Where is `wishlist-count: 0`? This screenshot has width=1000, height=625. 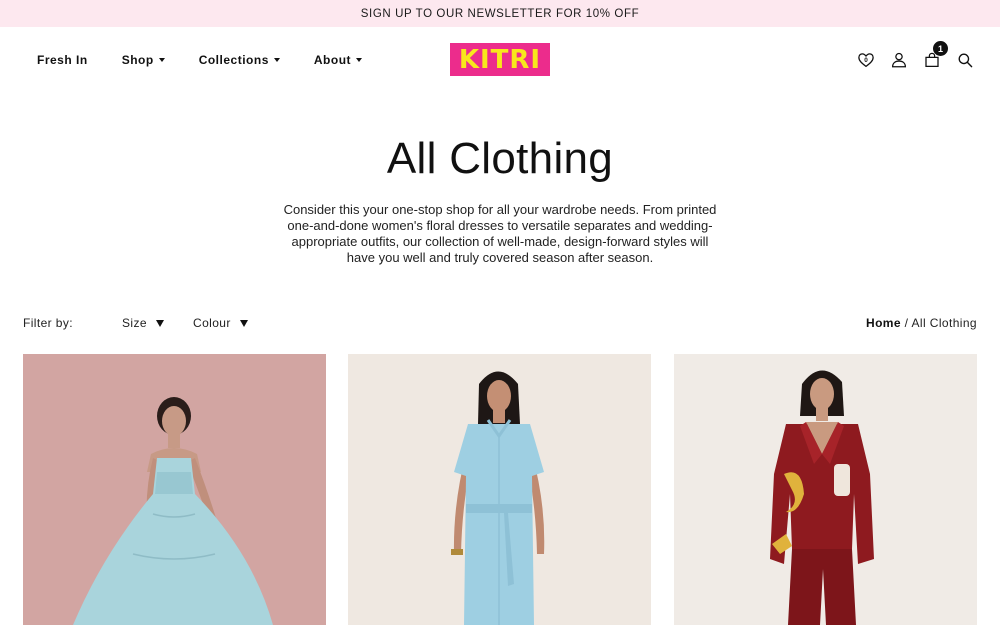
wishlist-count: 0 is located at coordinates (866, 60).